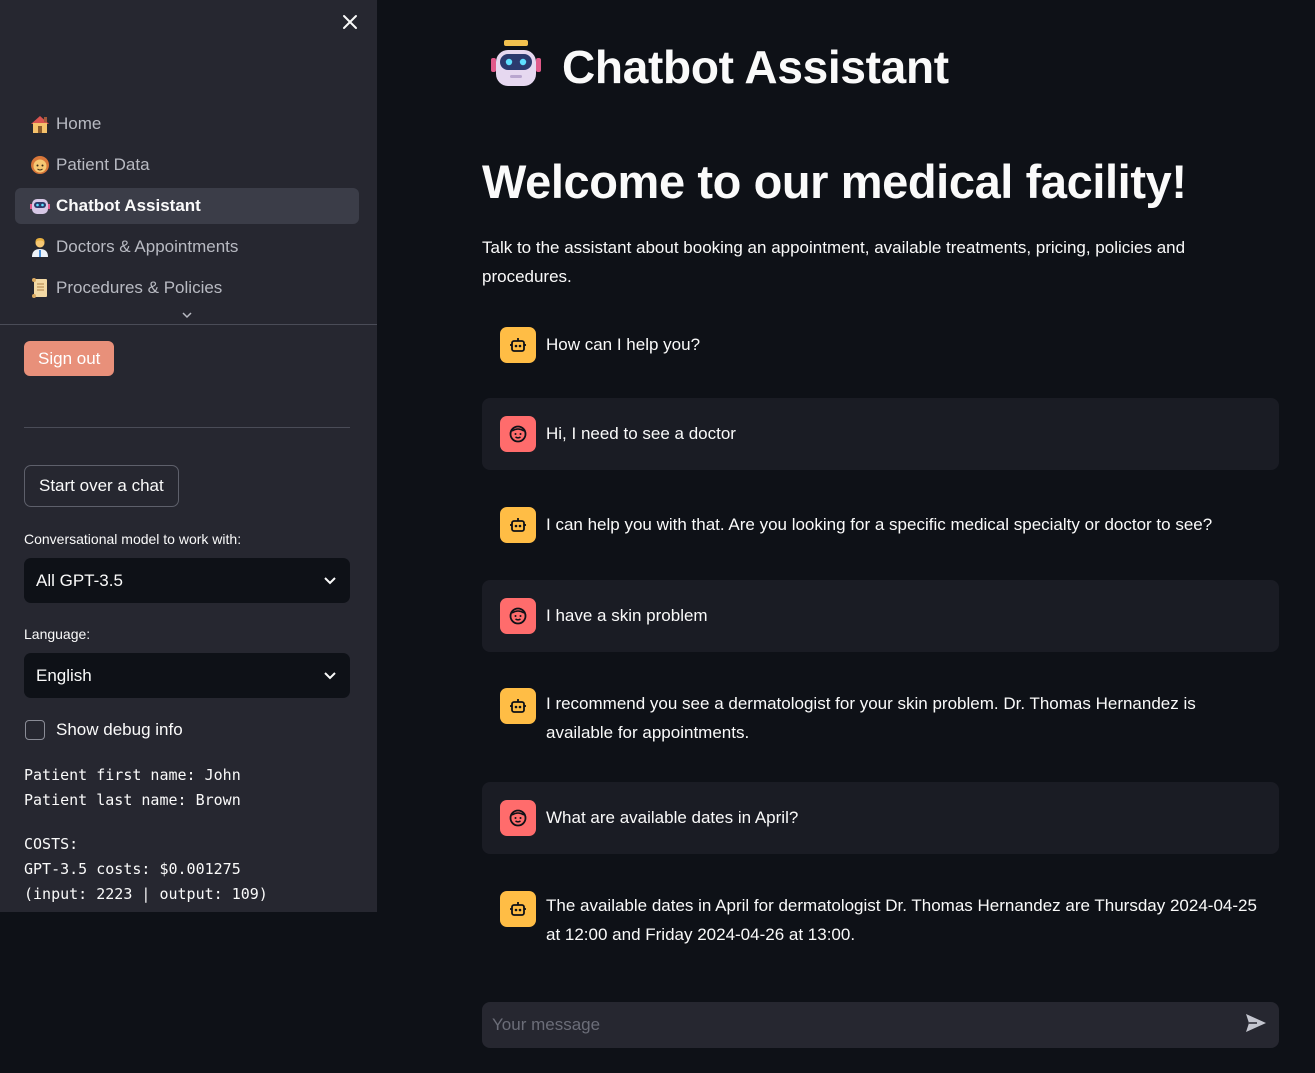  I want to click on welcome-heading: Welcome to our medical facility!, so click(834, 181).